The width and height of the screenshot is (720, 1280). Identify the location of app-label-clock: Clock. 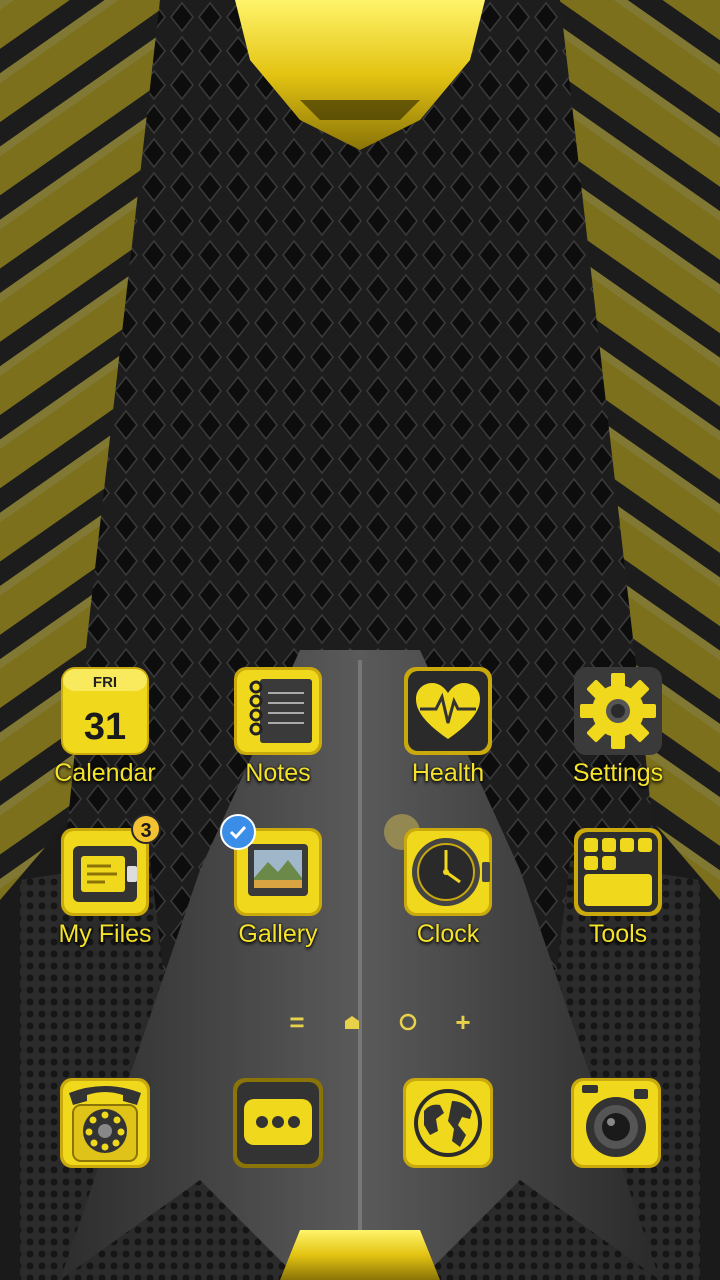
(448, 934).